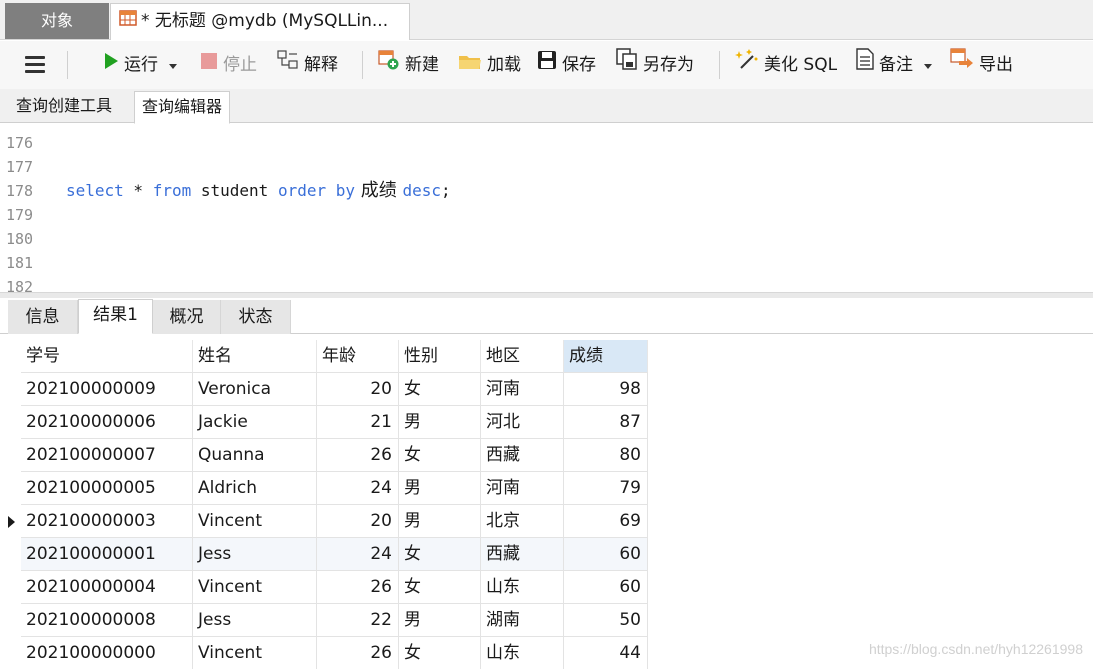  What do you see at coordinates (187, 317) in the screenshot?
I see `tab-profile: 概况` at bounding box center [187, 317].